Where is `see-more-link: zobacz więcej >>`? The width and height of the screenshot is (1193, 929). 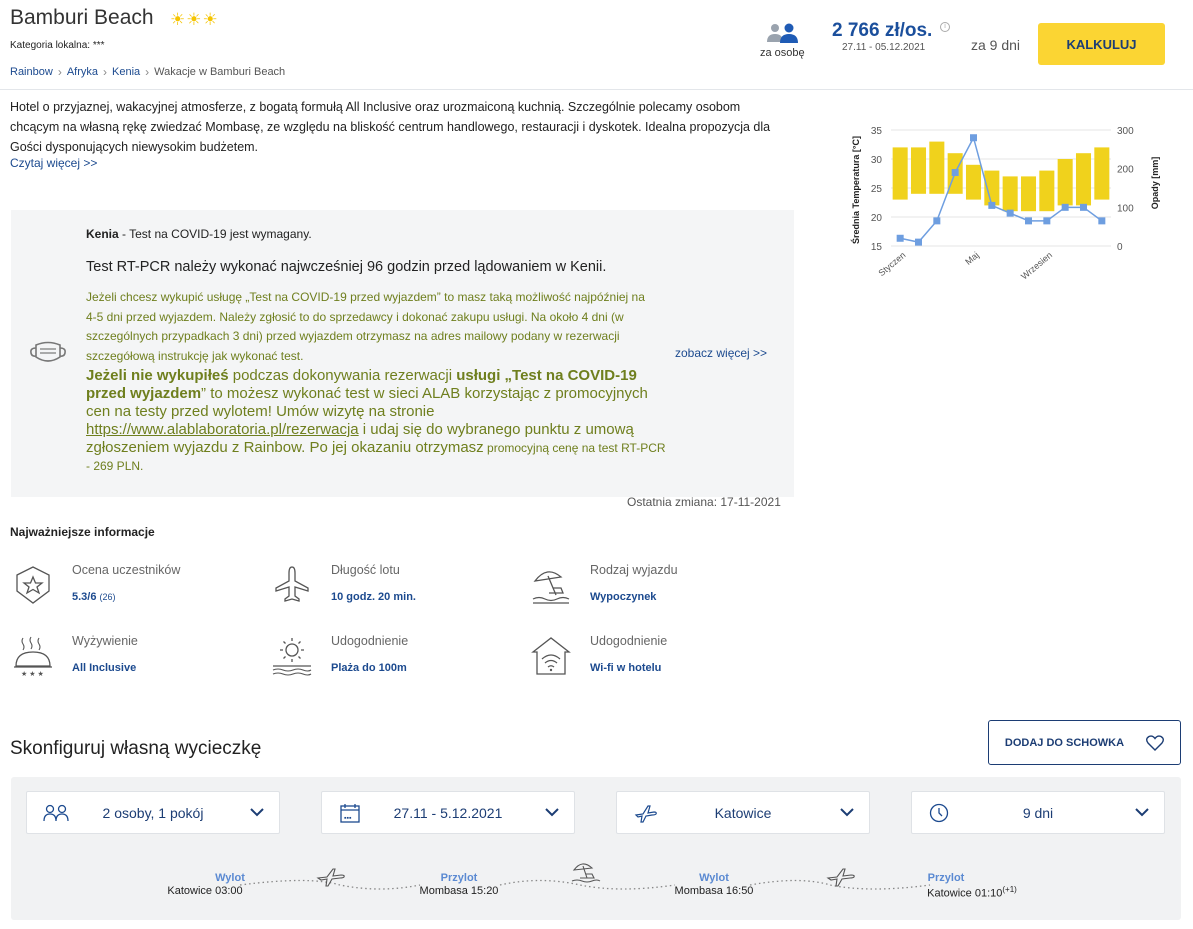
see-more-link: zobacz więcej >> is located at coordinates (721, 353).